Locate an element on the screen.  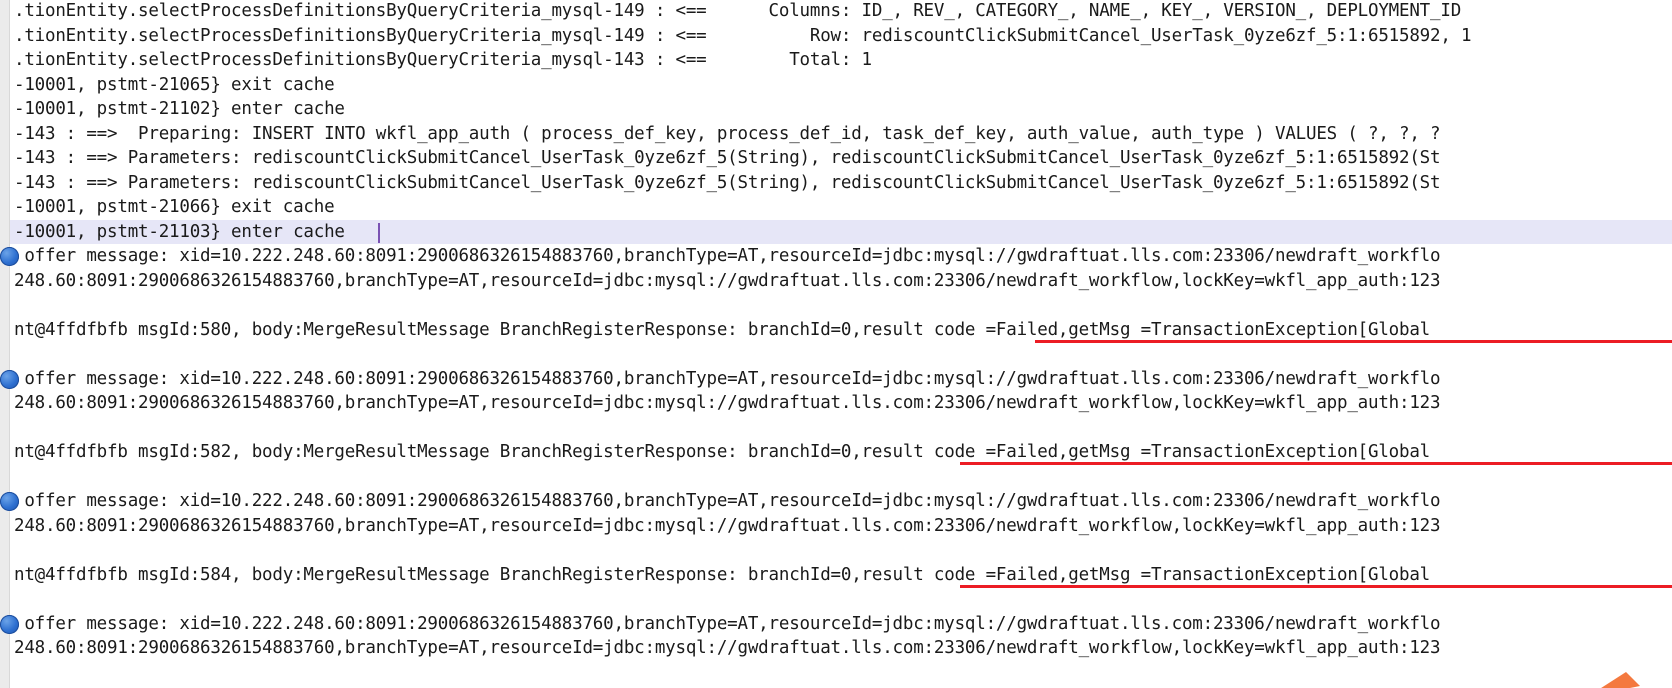
text-caret is located at coordinates (379, 232).